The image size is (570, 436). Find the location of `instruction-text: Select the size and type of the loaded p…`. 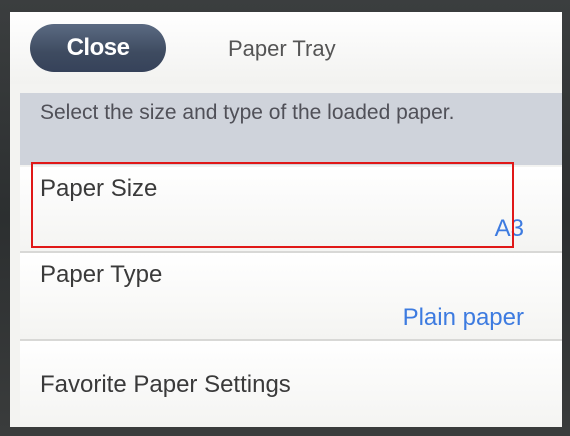

instruction-text: Select the size and type of the loaded p… is located at coordinates (247, 112).